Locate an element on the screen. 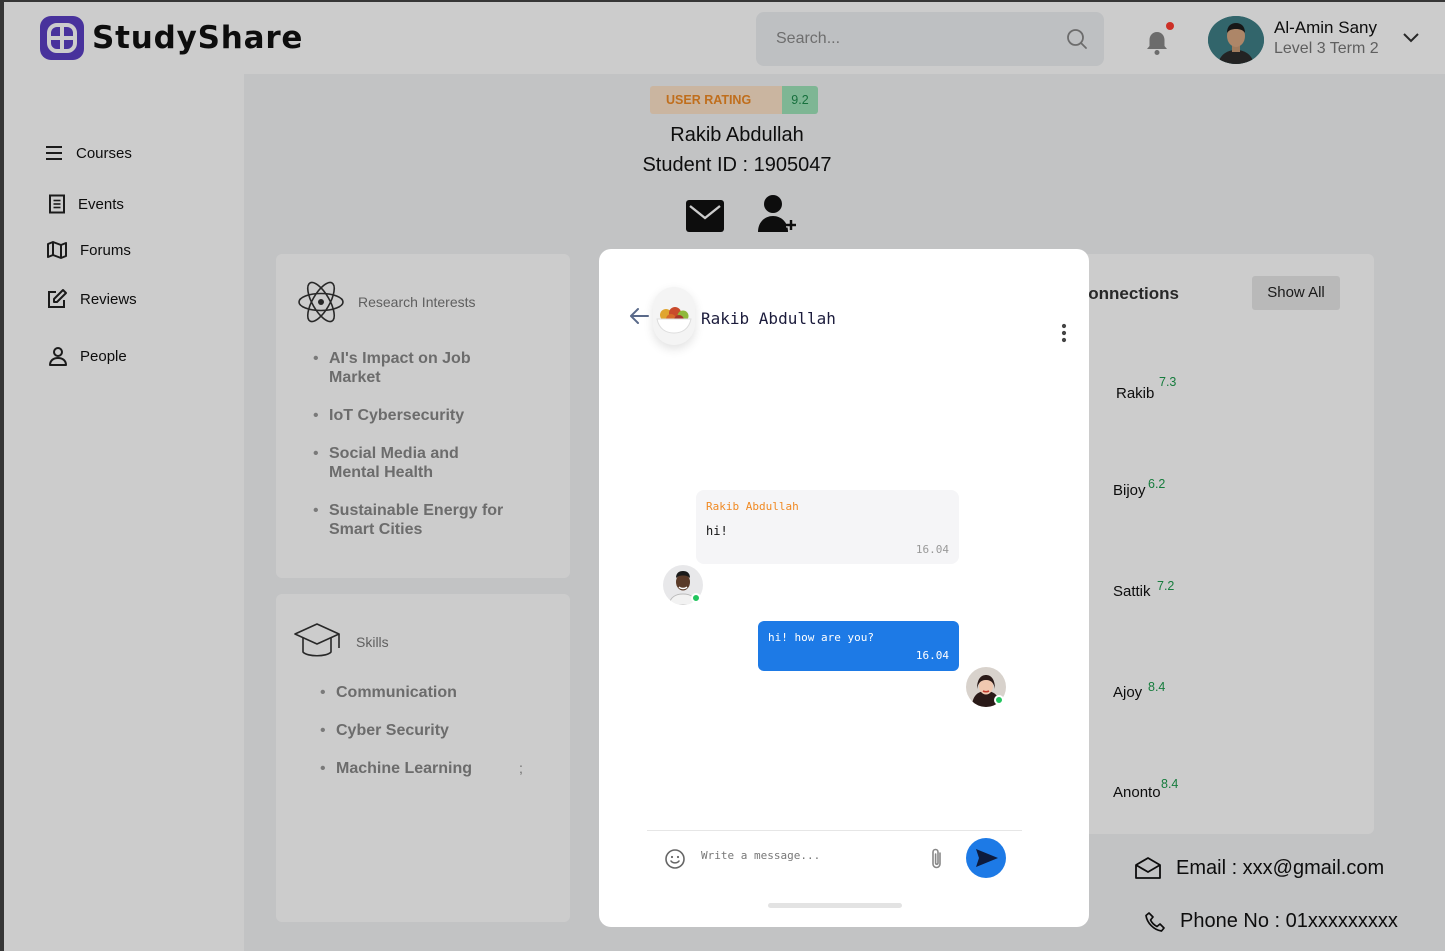  fruit-bowl-image is located at coordinates (674, 316).